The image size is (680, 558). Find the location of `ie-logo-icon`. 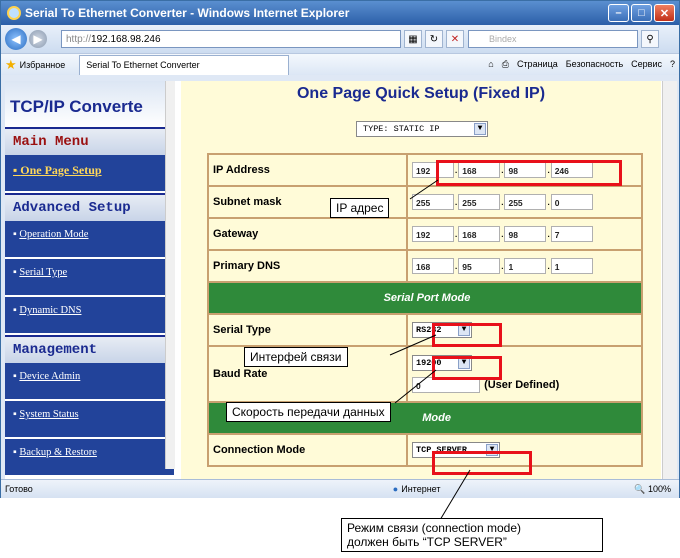

ie-logo-icon is located at coordinates (14, 13).